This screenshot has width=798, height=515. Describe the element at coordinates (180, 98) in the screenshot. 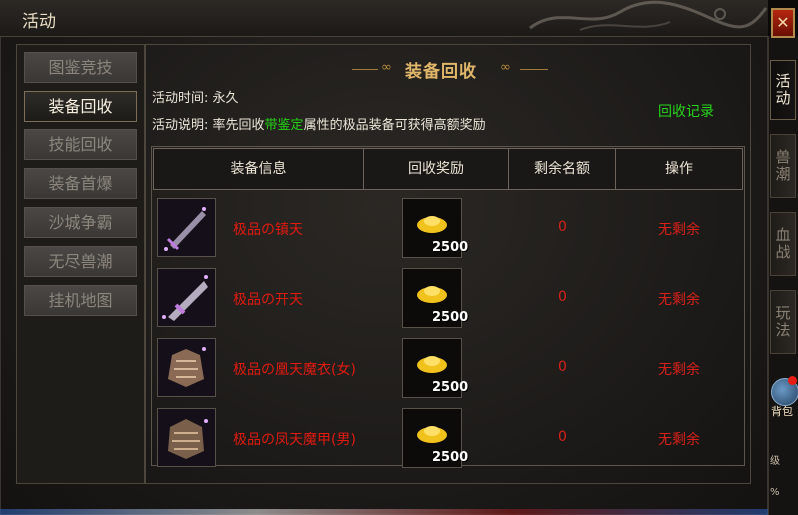

I see `activity-time-label: 活动时间:` at that location.